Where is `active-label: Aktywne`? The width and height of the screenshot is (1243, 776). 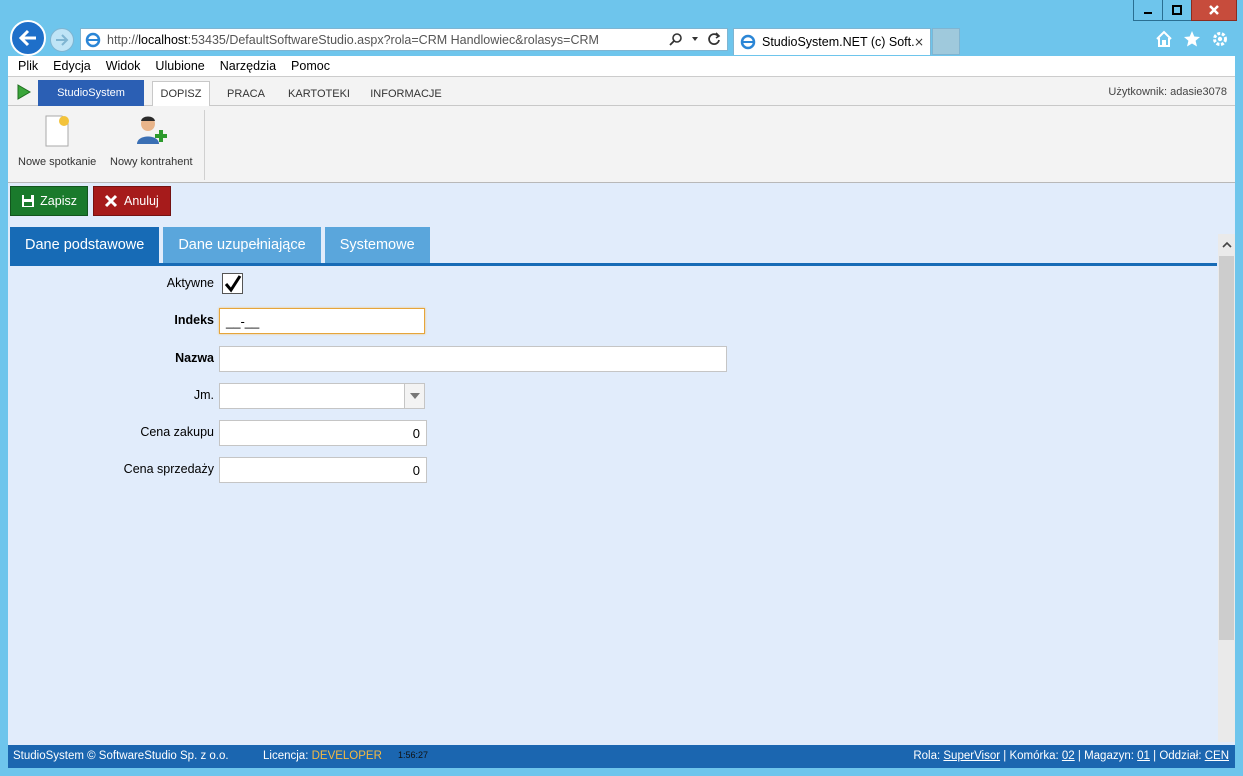 active-label: Aktywne is located at coordinates (190, 283).